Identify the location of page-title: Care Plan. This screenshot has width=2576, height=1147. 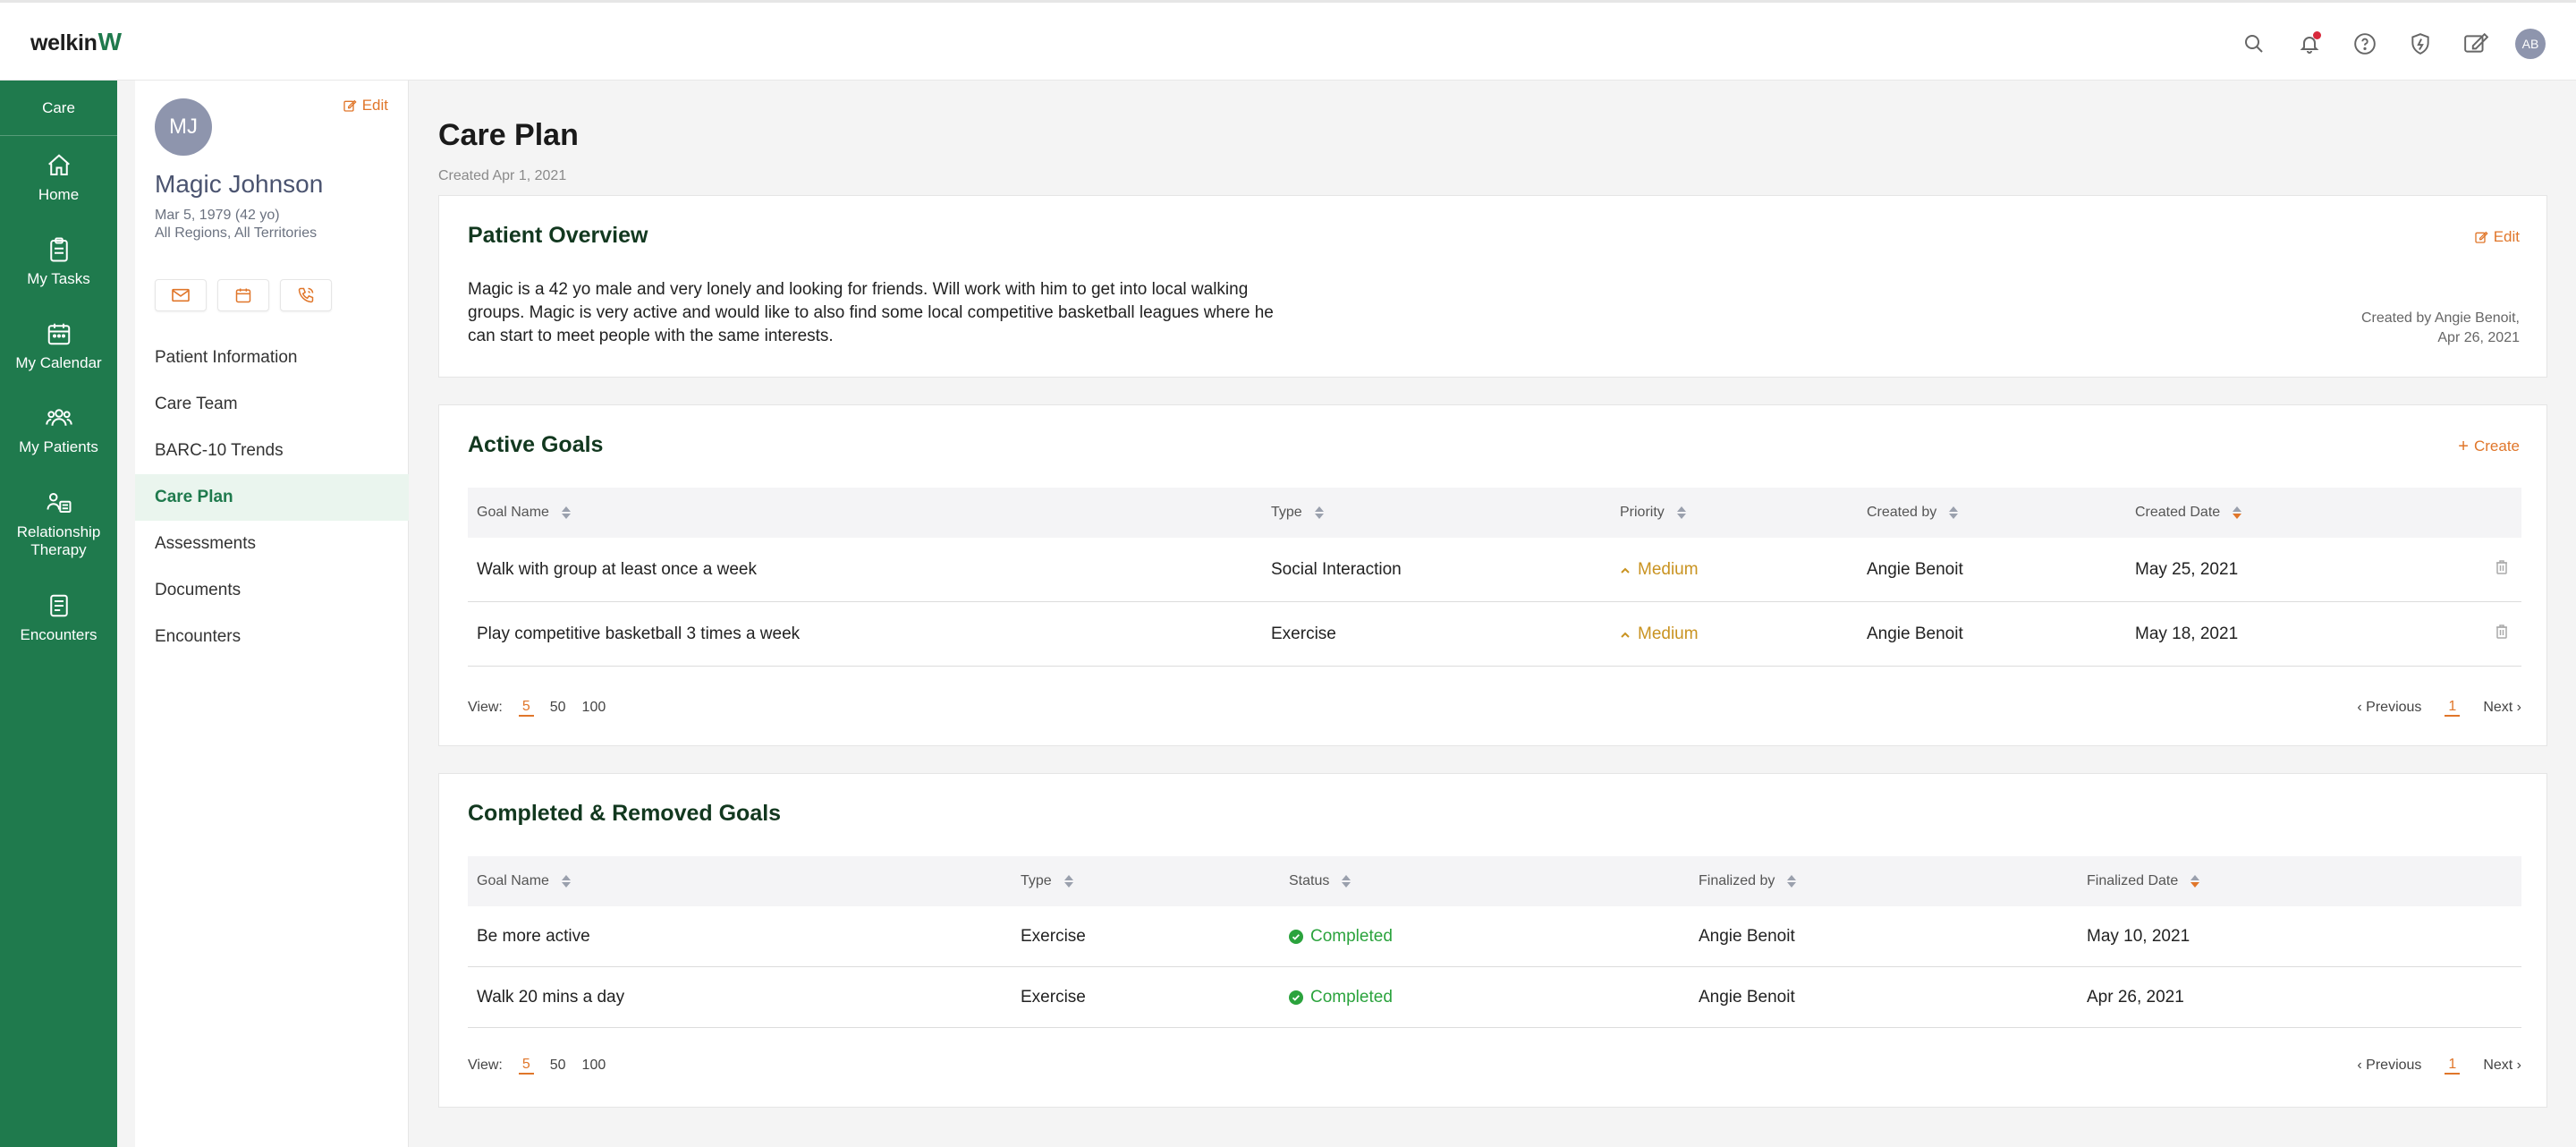
(508, 135).